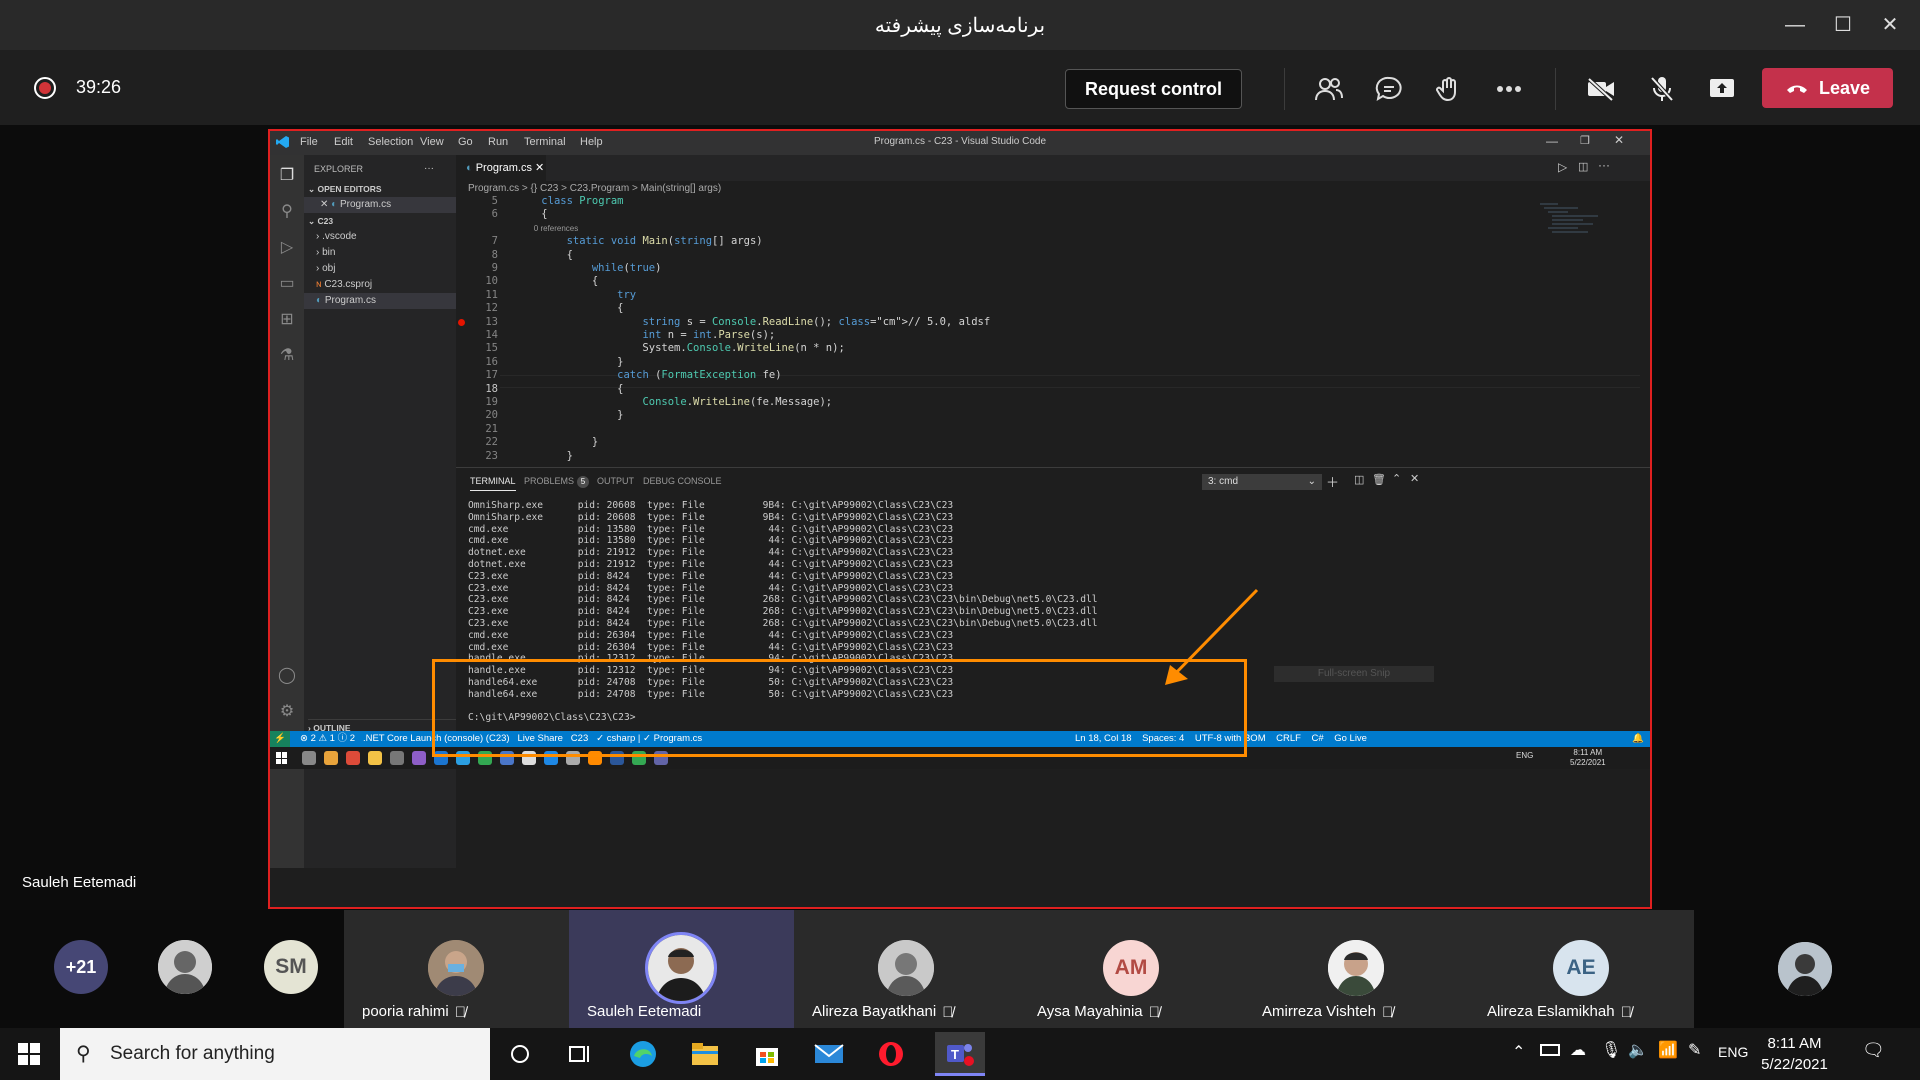 The height and width of the screenshot is (1080, 1920). Describe the element at coordinates (705, 1054) in the screenshot. I see `file-explorer-icon` at that location.